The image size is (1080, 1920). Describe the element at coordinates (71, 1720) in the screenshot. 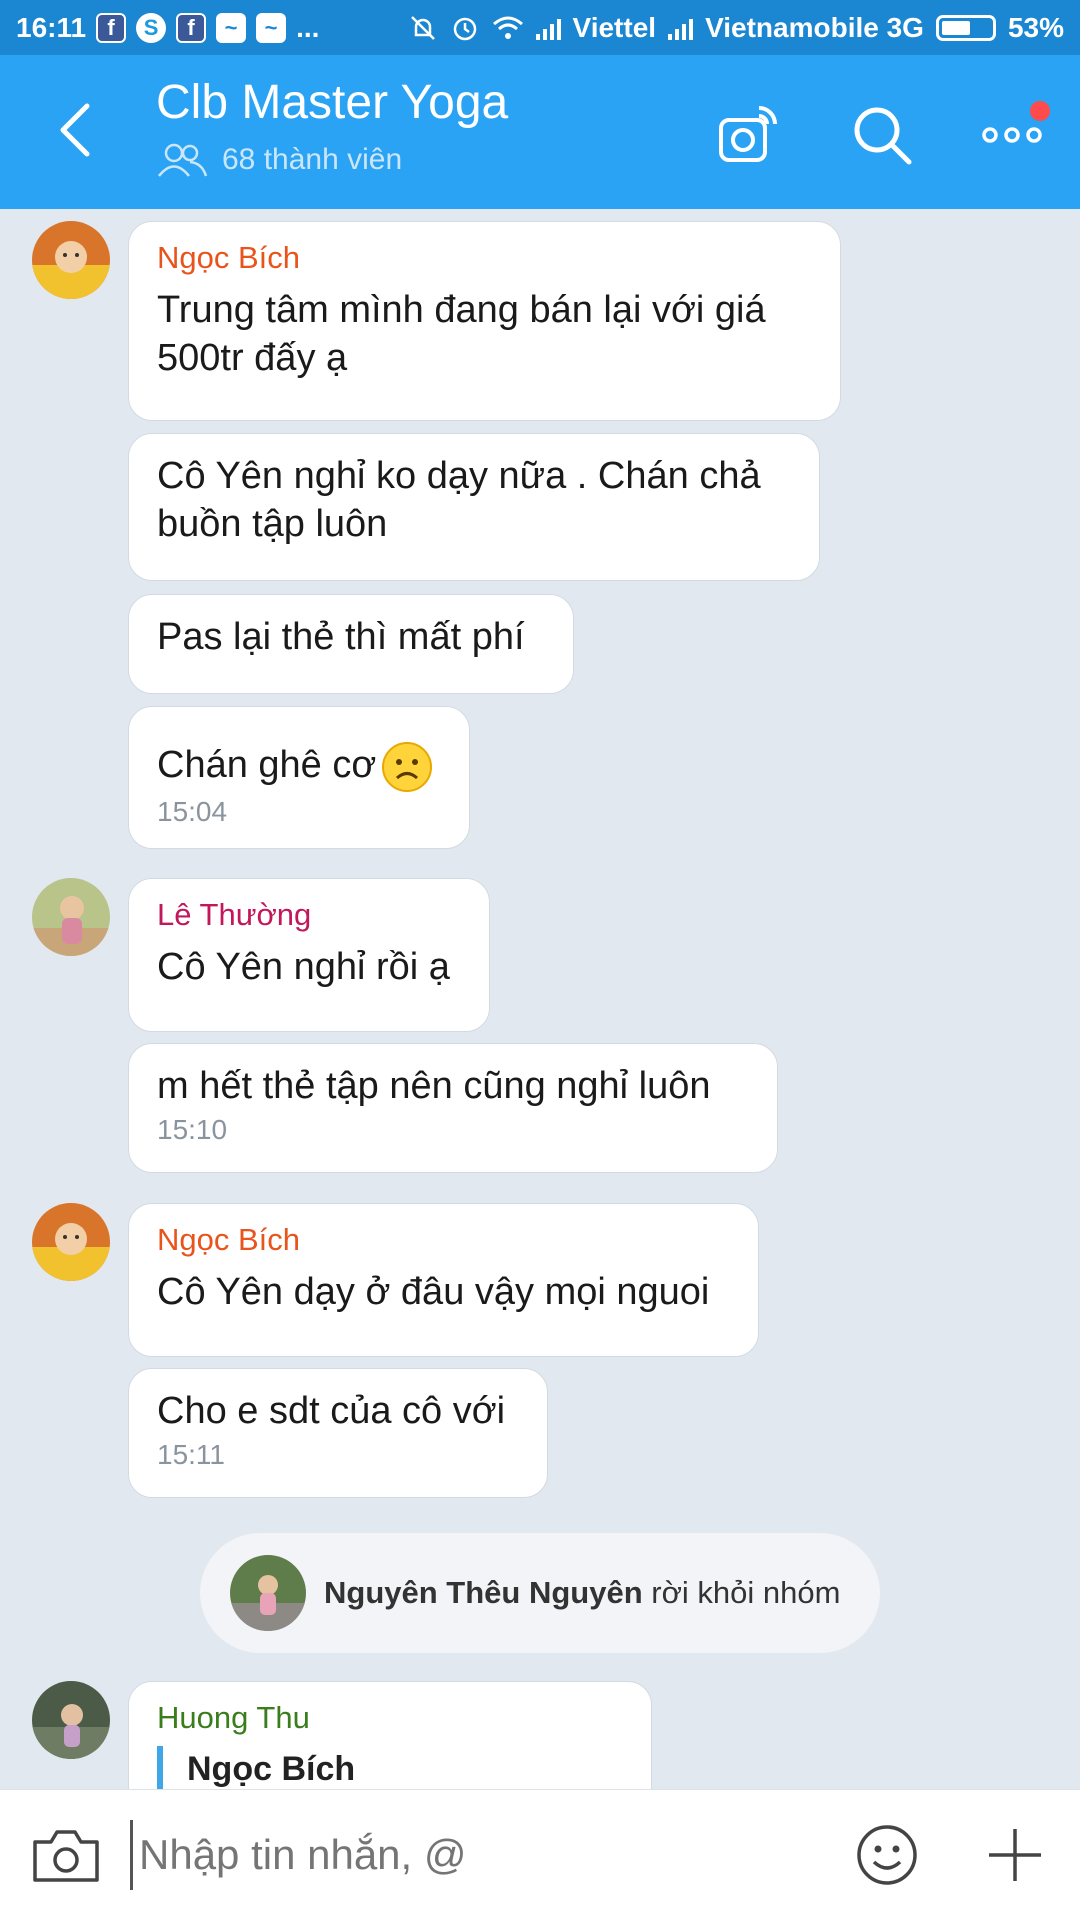

I see `avatar-huong-thu` at that location.